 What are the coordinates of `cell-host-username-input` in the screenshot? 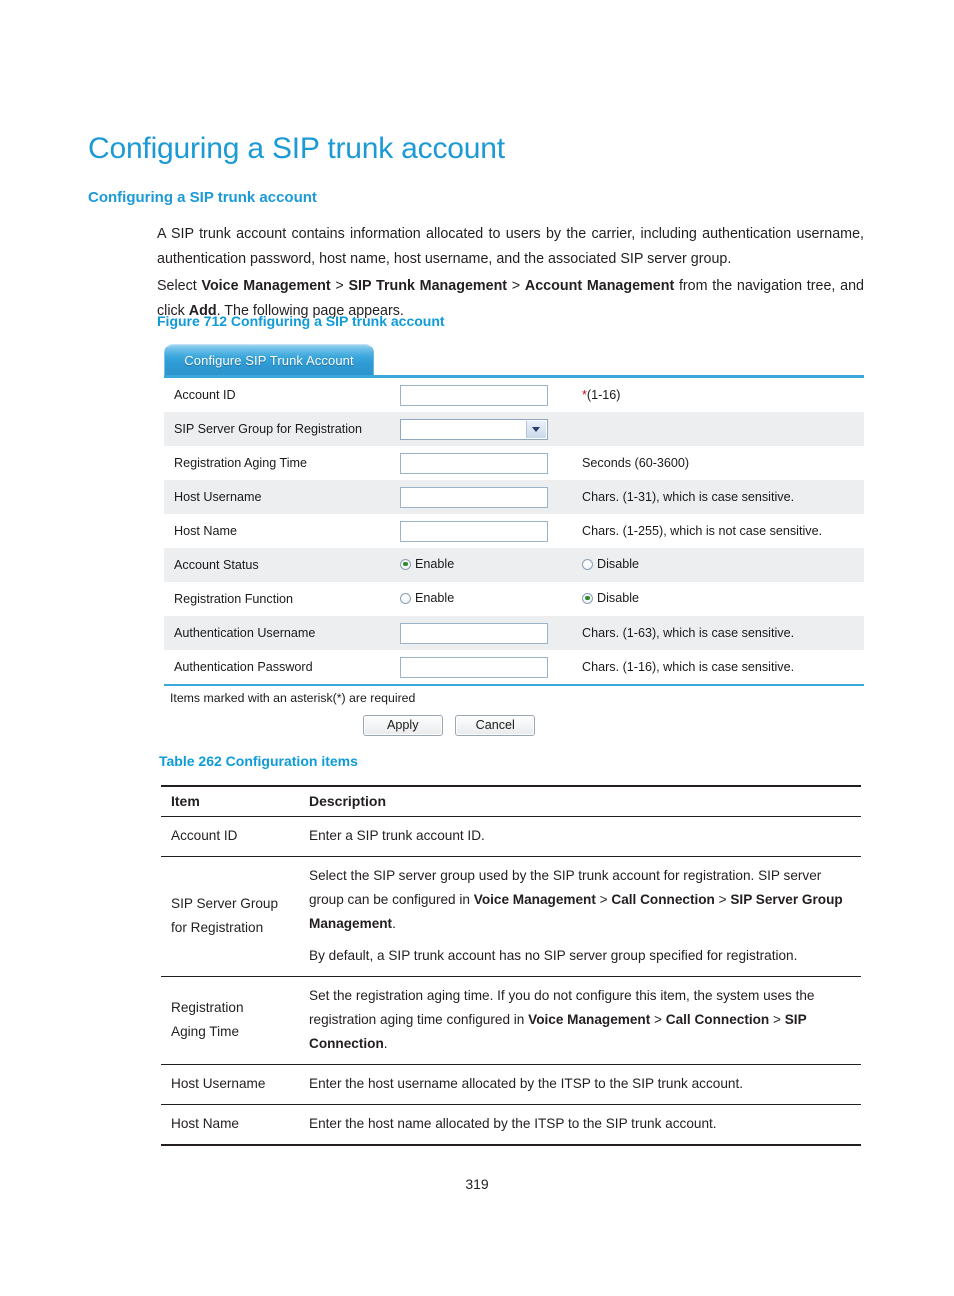 It's located at (484, 497).